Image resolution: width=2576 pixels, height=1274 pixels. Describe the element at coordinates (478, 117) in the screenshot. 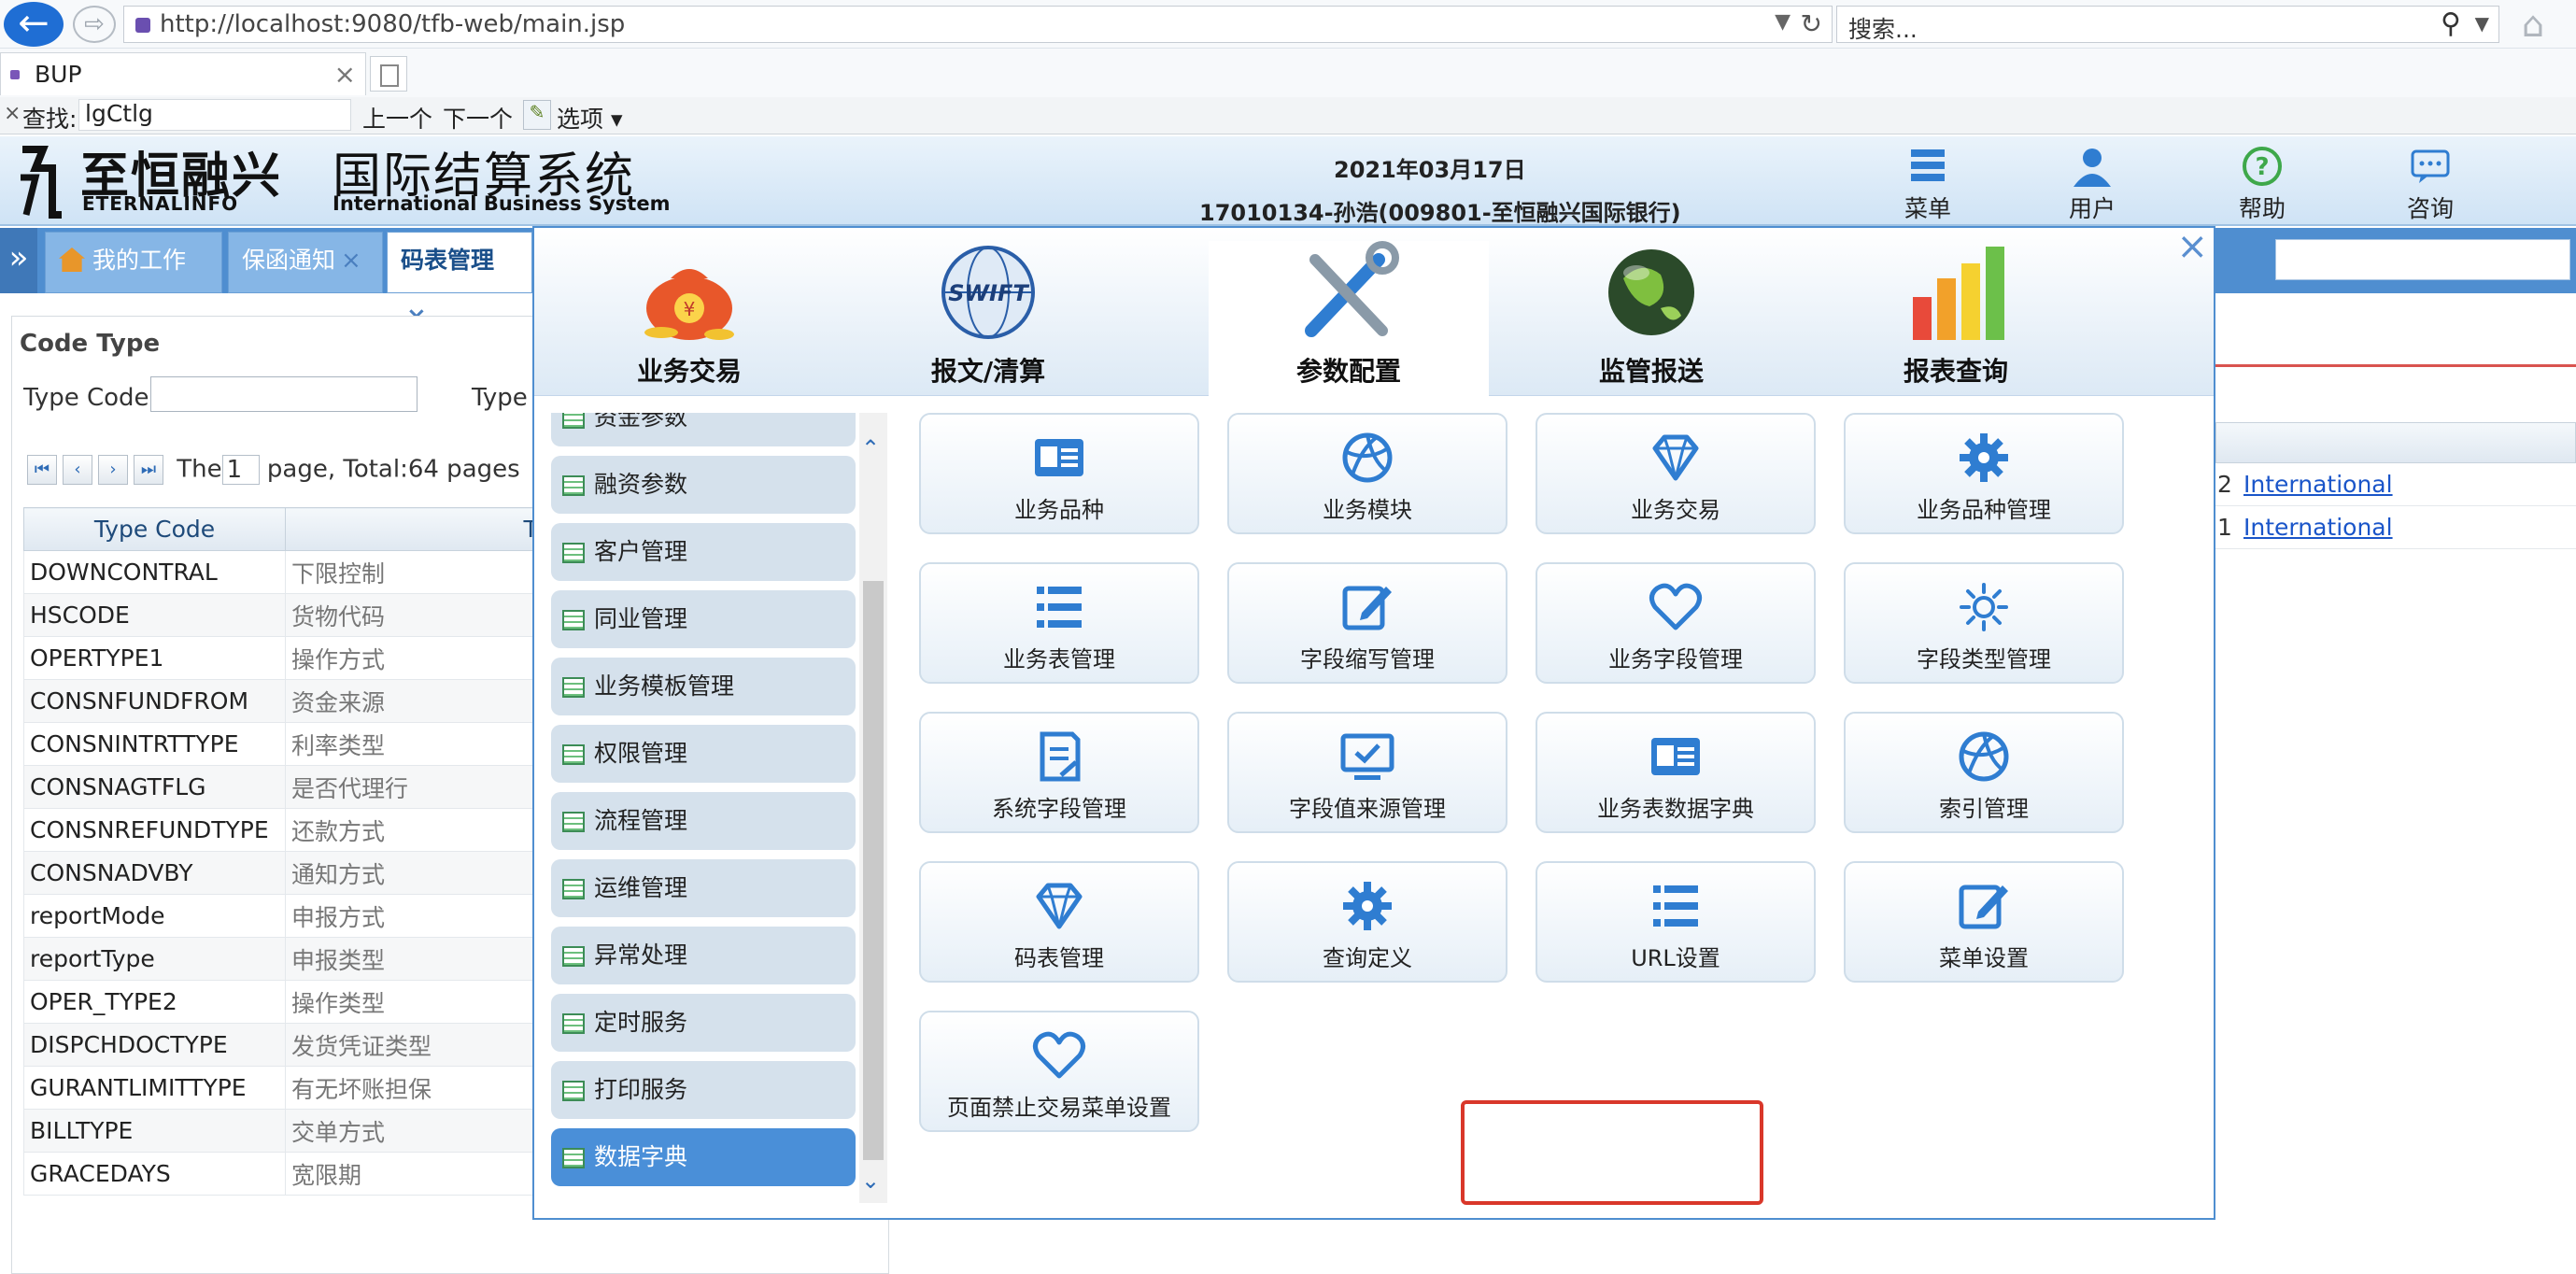

I see `find-next-button: 下一个` at that location.